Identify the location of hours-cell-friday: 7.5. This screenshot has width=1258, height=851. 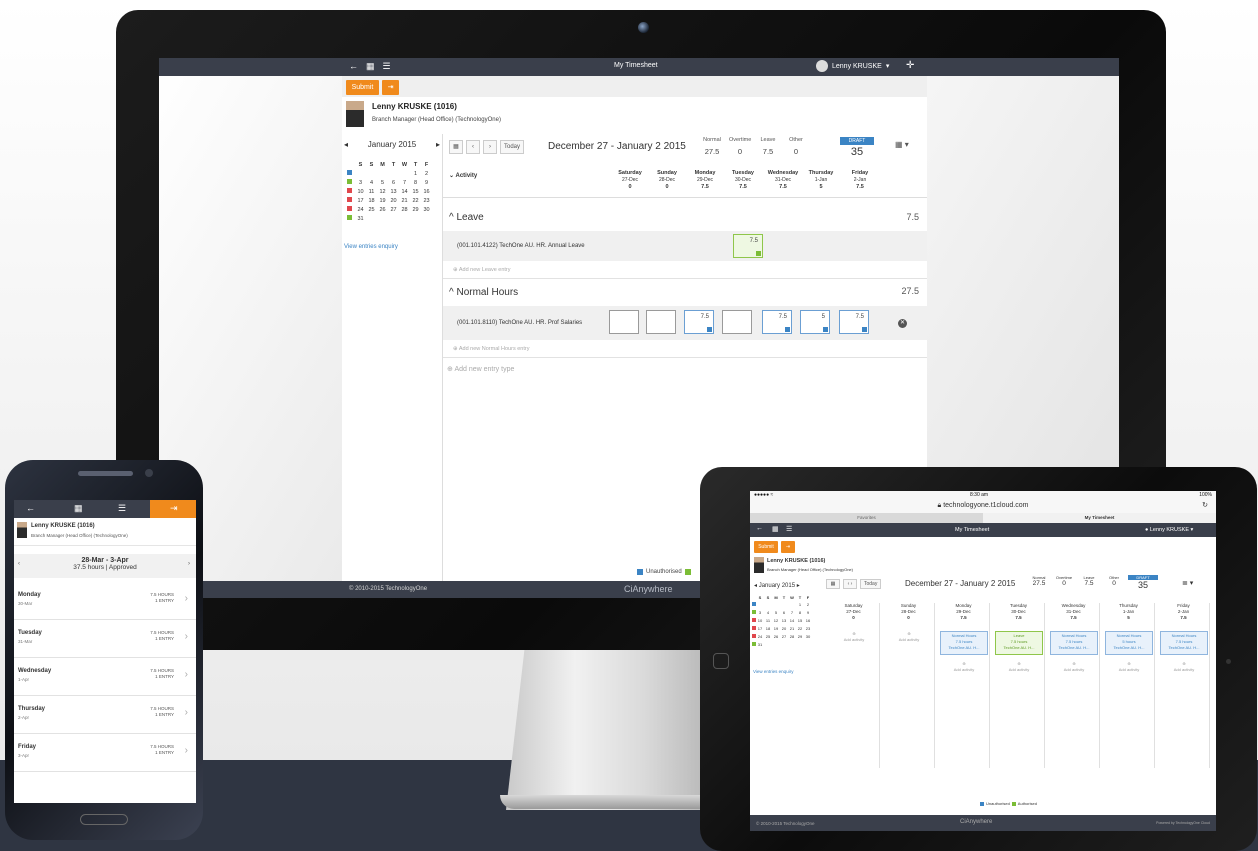
(854, 322).